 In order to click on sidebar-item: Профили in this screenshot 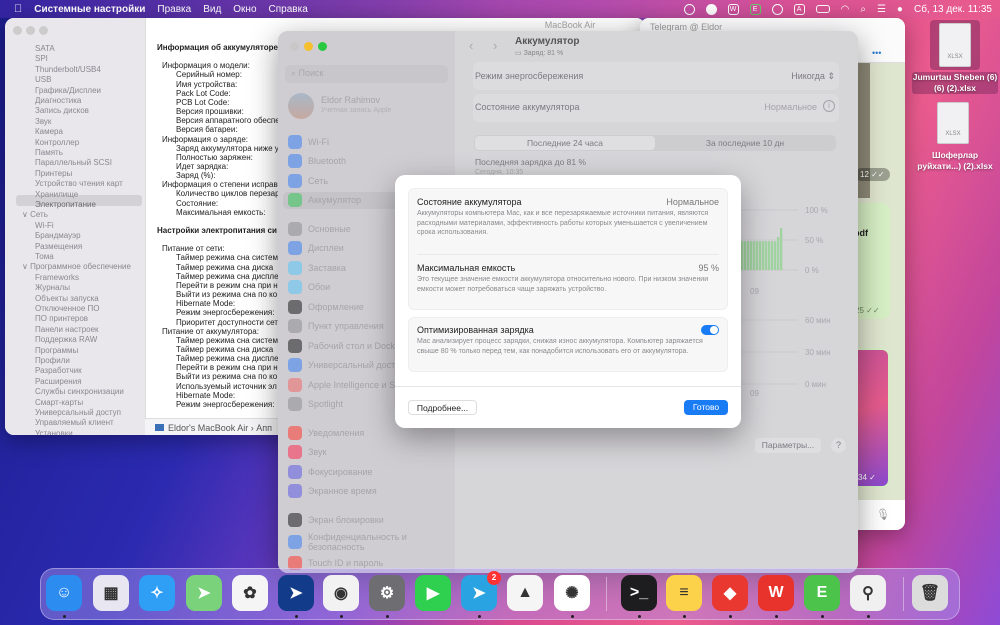, I will do `click(52, 360)`.